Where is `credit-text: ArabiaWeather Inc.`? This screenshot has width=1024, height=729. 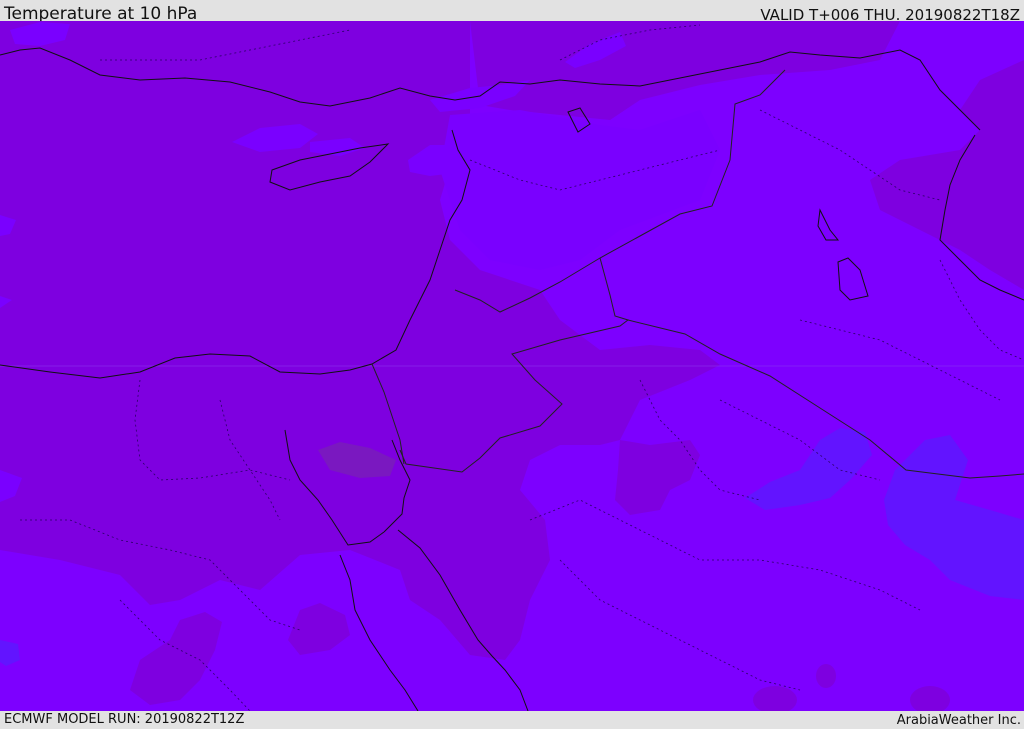
credit-text: ArabiaWeather Inc. is located at coordinates (958, 720).